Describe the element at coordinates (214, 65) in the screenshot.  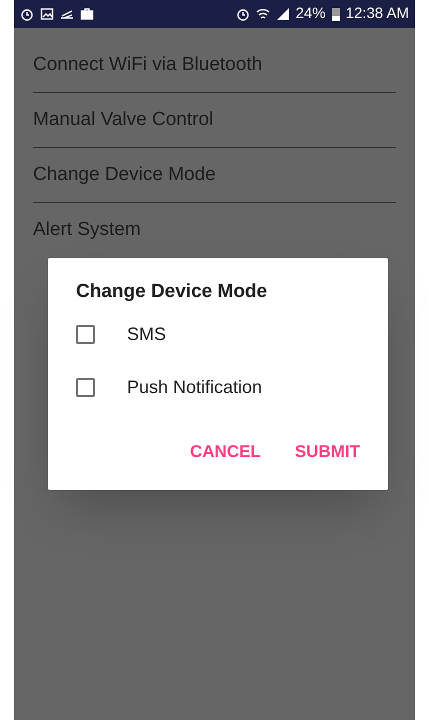
I see `menu-item: Connect WiFi via Bluetooth` at that location.